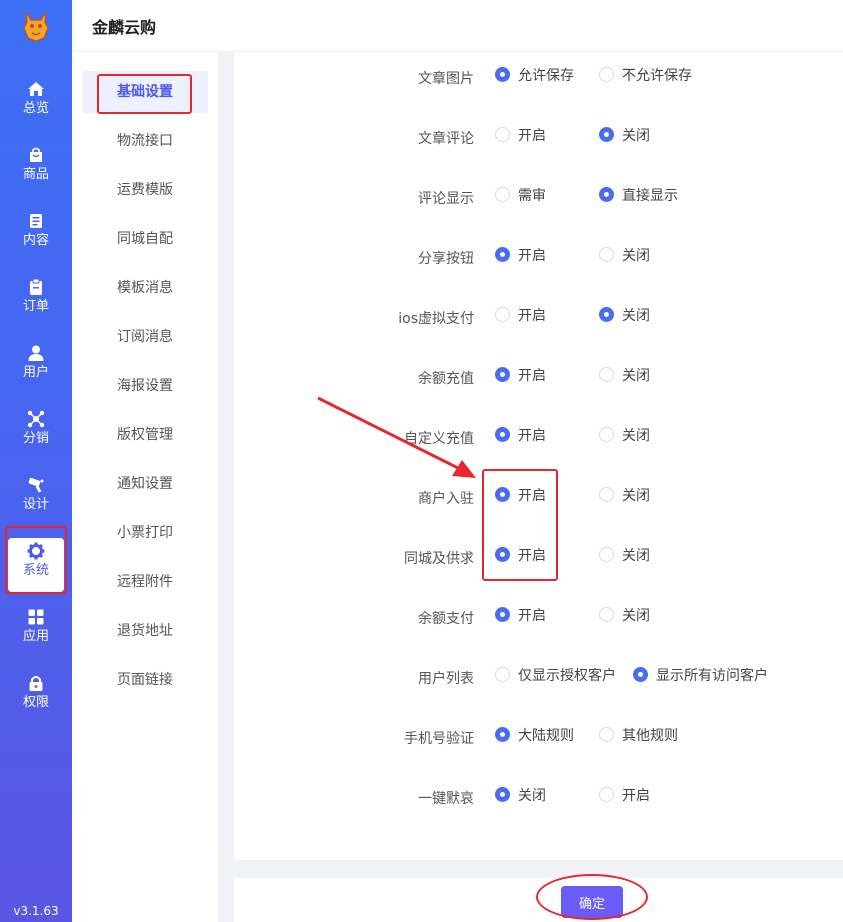 The width and height of the screenshot is (843, 922). I want to click on radio-option: 不允许保存, so click(645, 75).